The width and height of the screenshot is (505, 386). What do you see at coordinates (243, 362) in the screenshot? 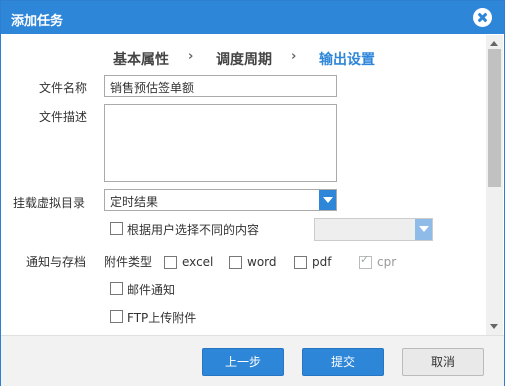
I see `prev-step-button: 上一步` at bounding box center [243, 362].